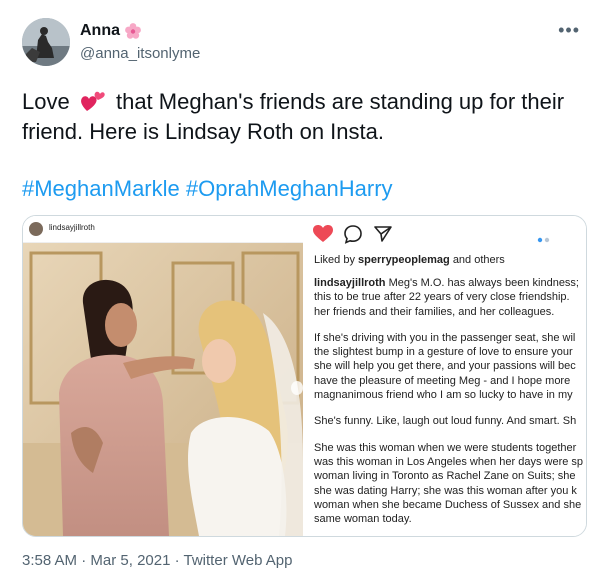 The height and width of the screenshot is (584, 598). Describe the element at coordinates (483, 283) in the screenshot. I see `caption-line: Meg's M.O. has always been kindness;` at that location.